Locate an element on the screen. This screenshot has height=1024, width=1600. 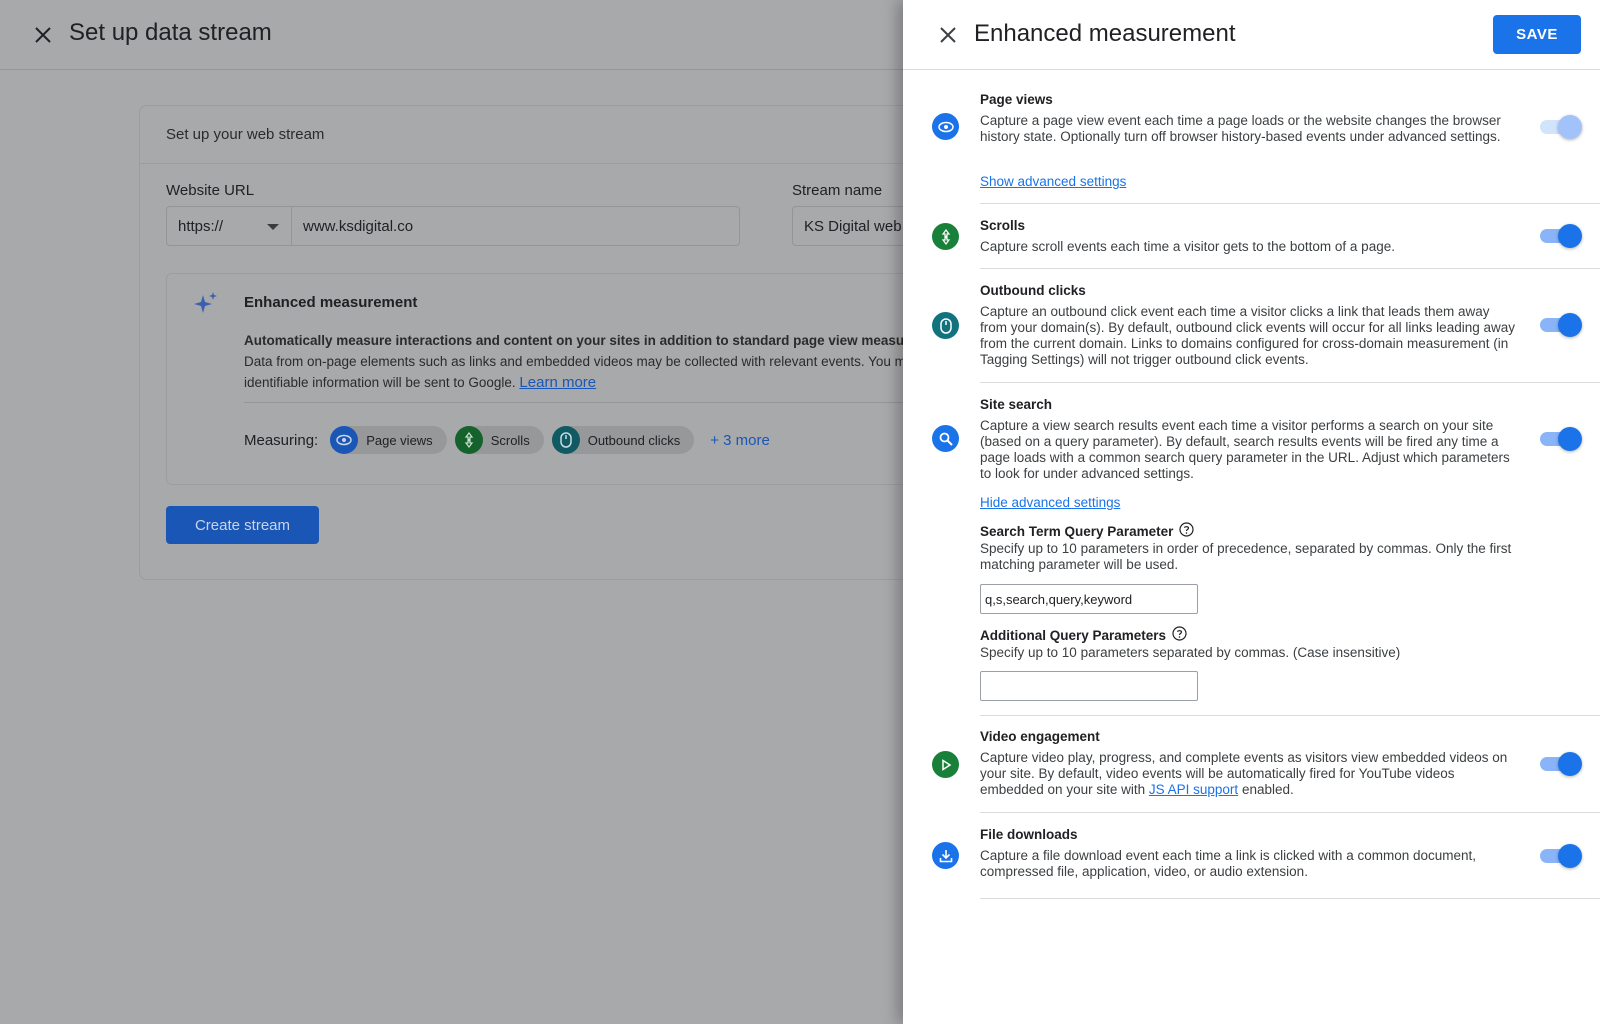
video-engagement-toggle is located at coordinates (1561, 764).